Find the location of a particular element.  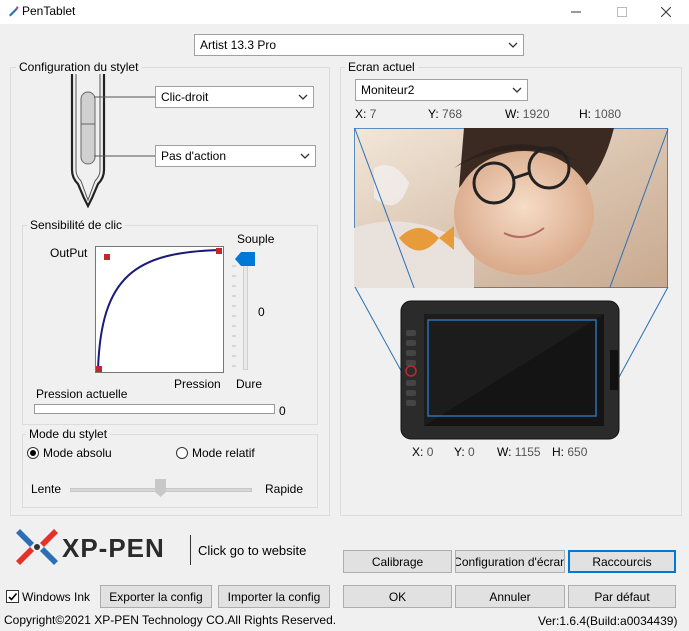

screen-y-readout: Y: 768 is located at coordinates (445, 114).